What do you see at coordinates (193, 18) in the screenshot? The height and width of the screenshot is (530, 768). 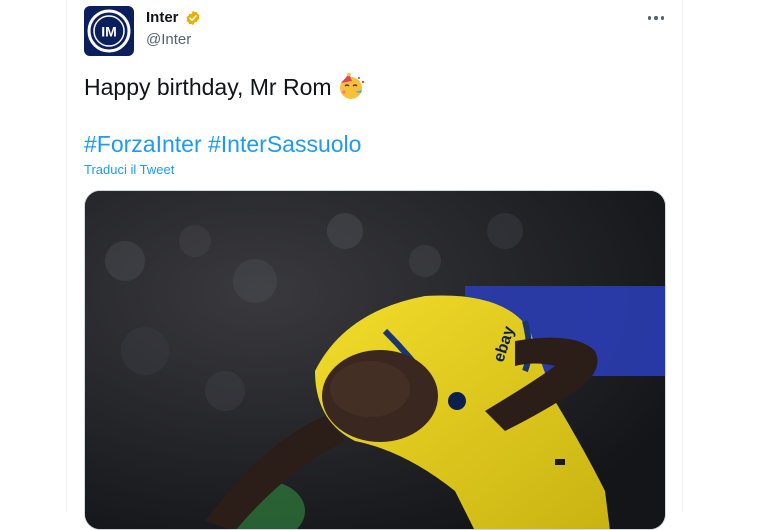 I see `verified-badge-icon` at bounding box center [193, 18].